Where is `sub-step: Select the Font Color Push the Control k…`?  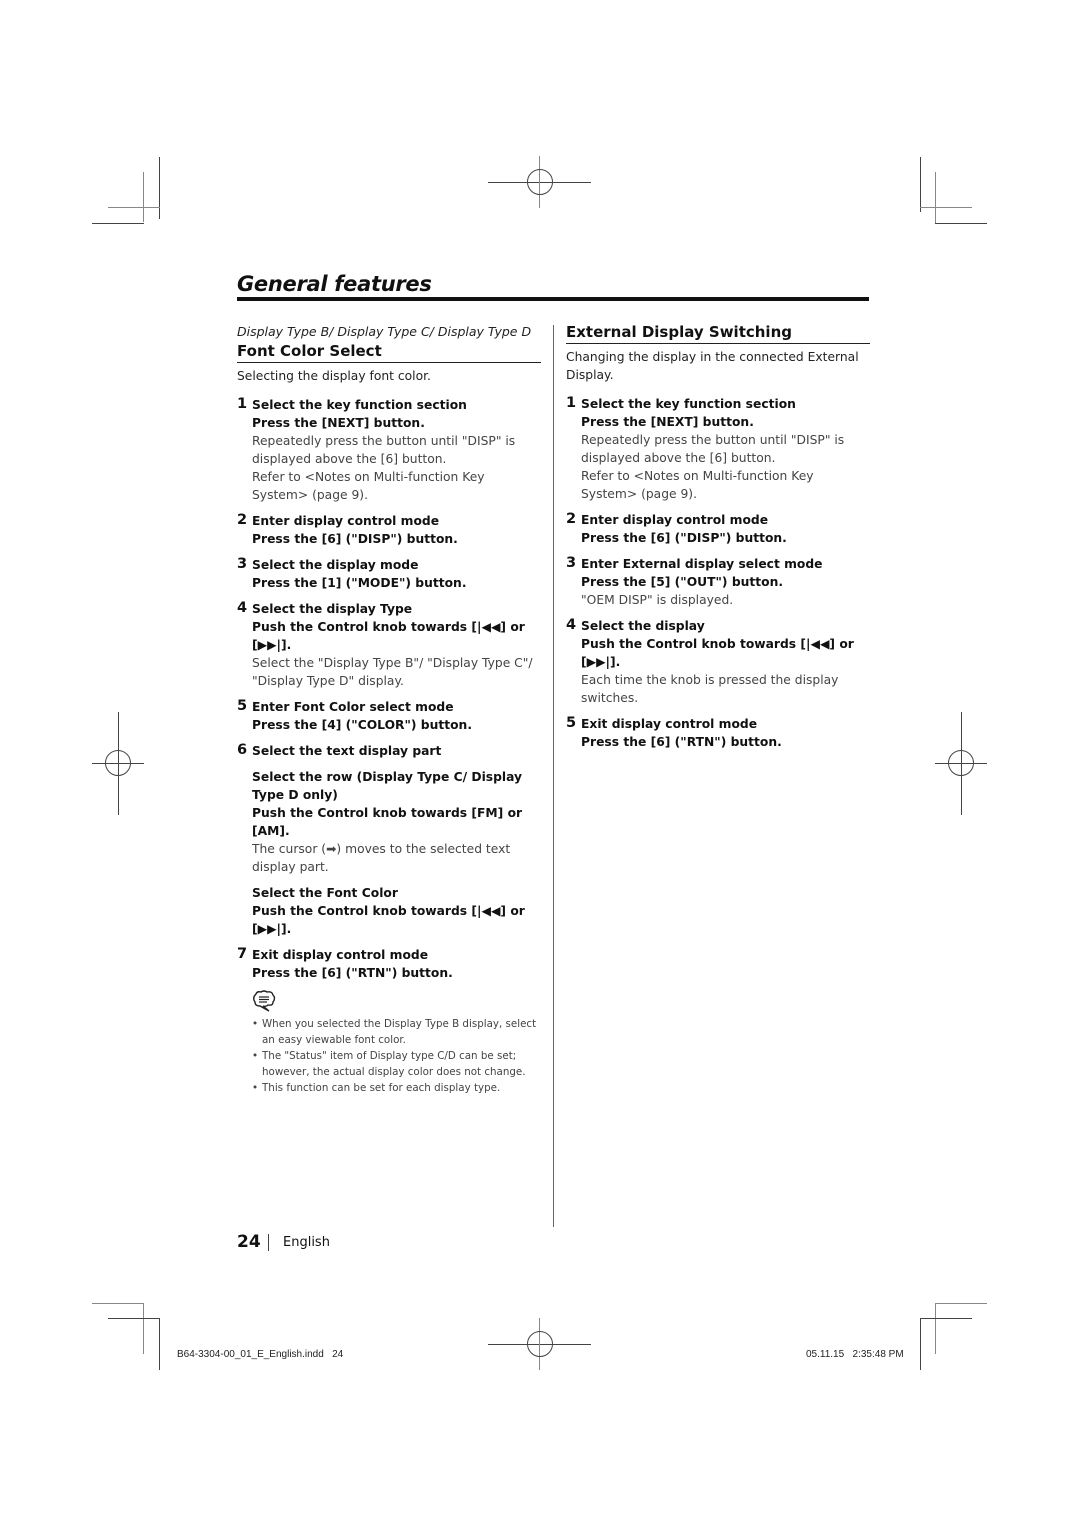
sub-step: Select the Font Color Push the Control k… is located at coordinates (396, 911).